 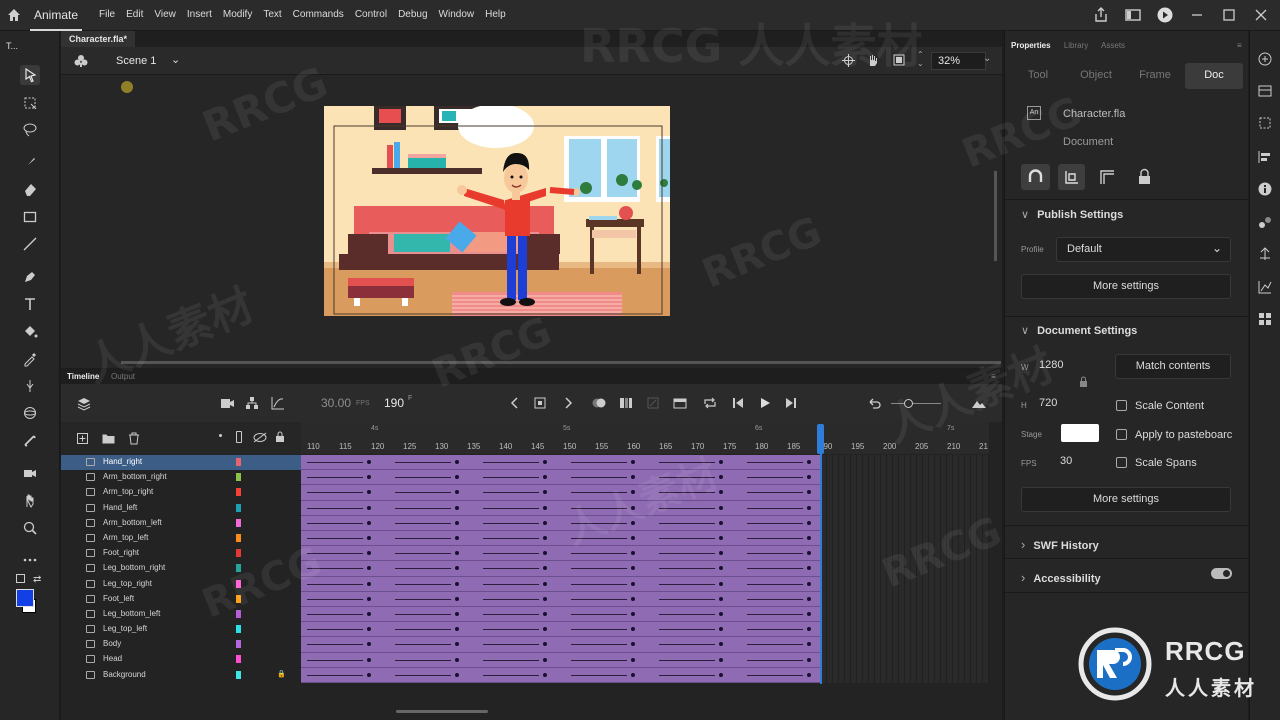 What do you see at coordinates (278, 403) in the screenshot?
I see `graph-editor-icon` at bounding box center [278, 403].